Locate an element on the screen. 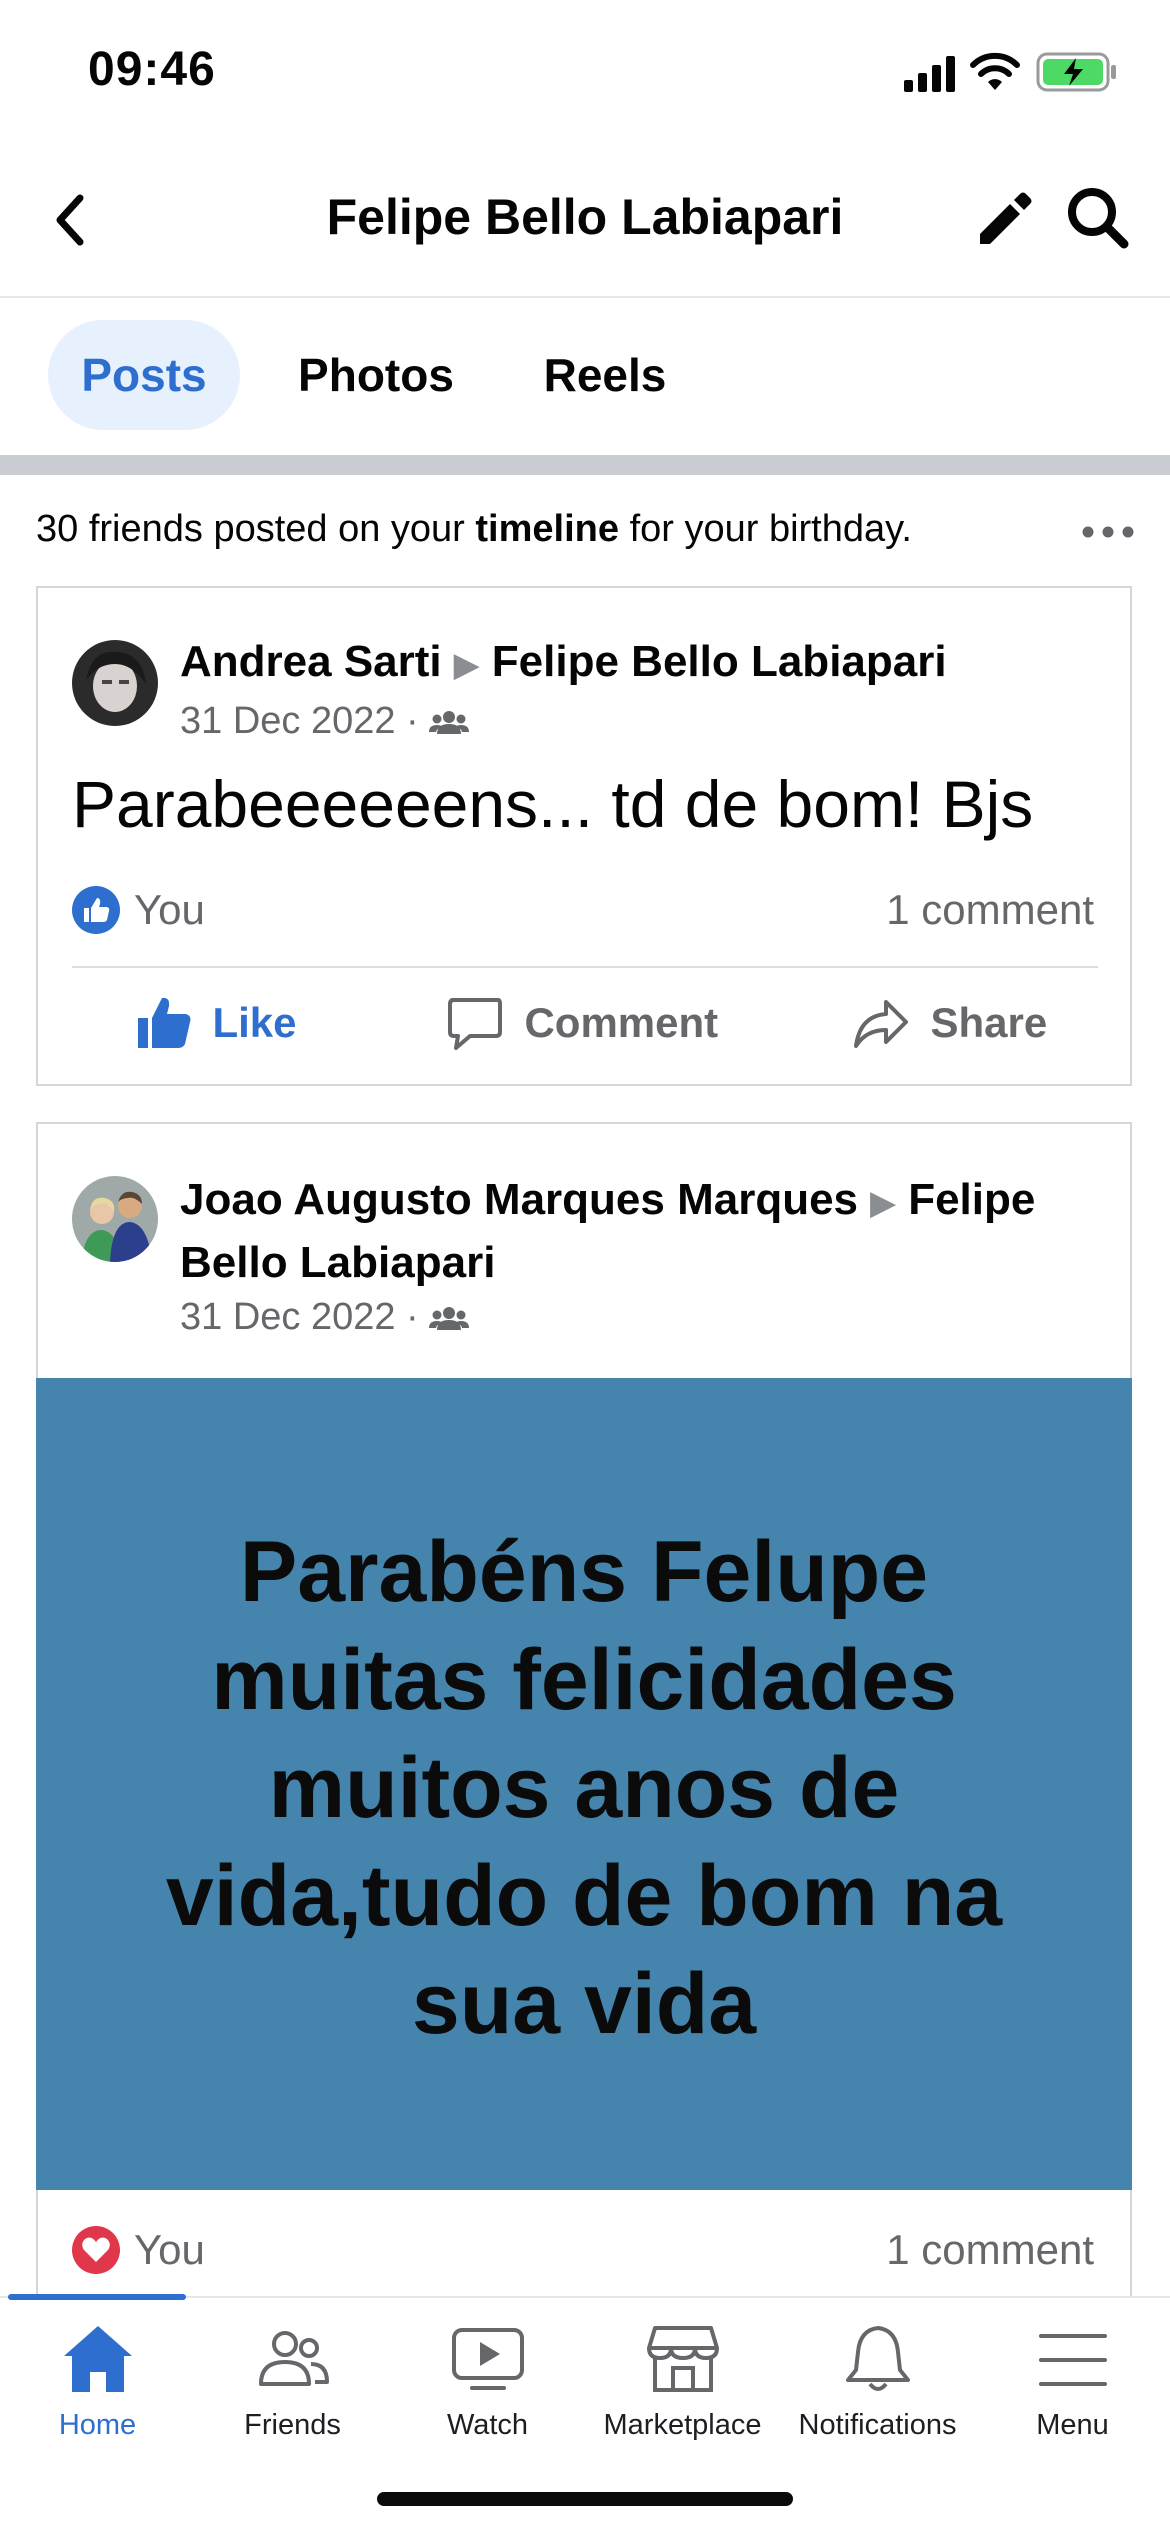 The width and height of the screenshot is (1170, 2534). active-tab-indicator is located at coordinates (97, 2297).